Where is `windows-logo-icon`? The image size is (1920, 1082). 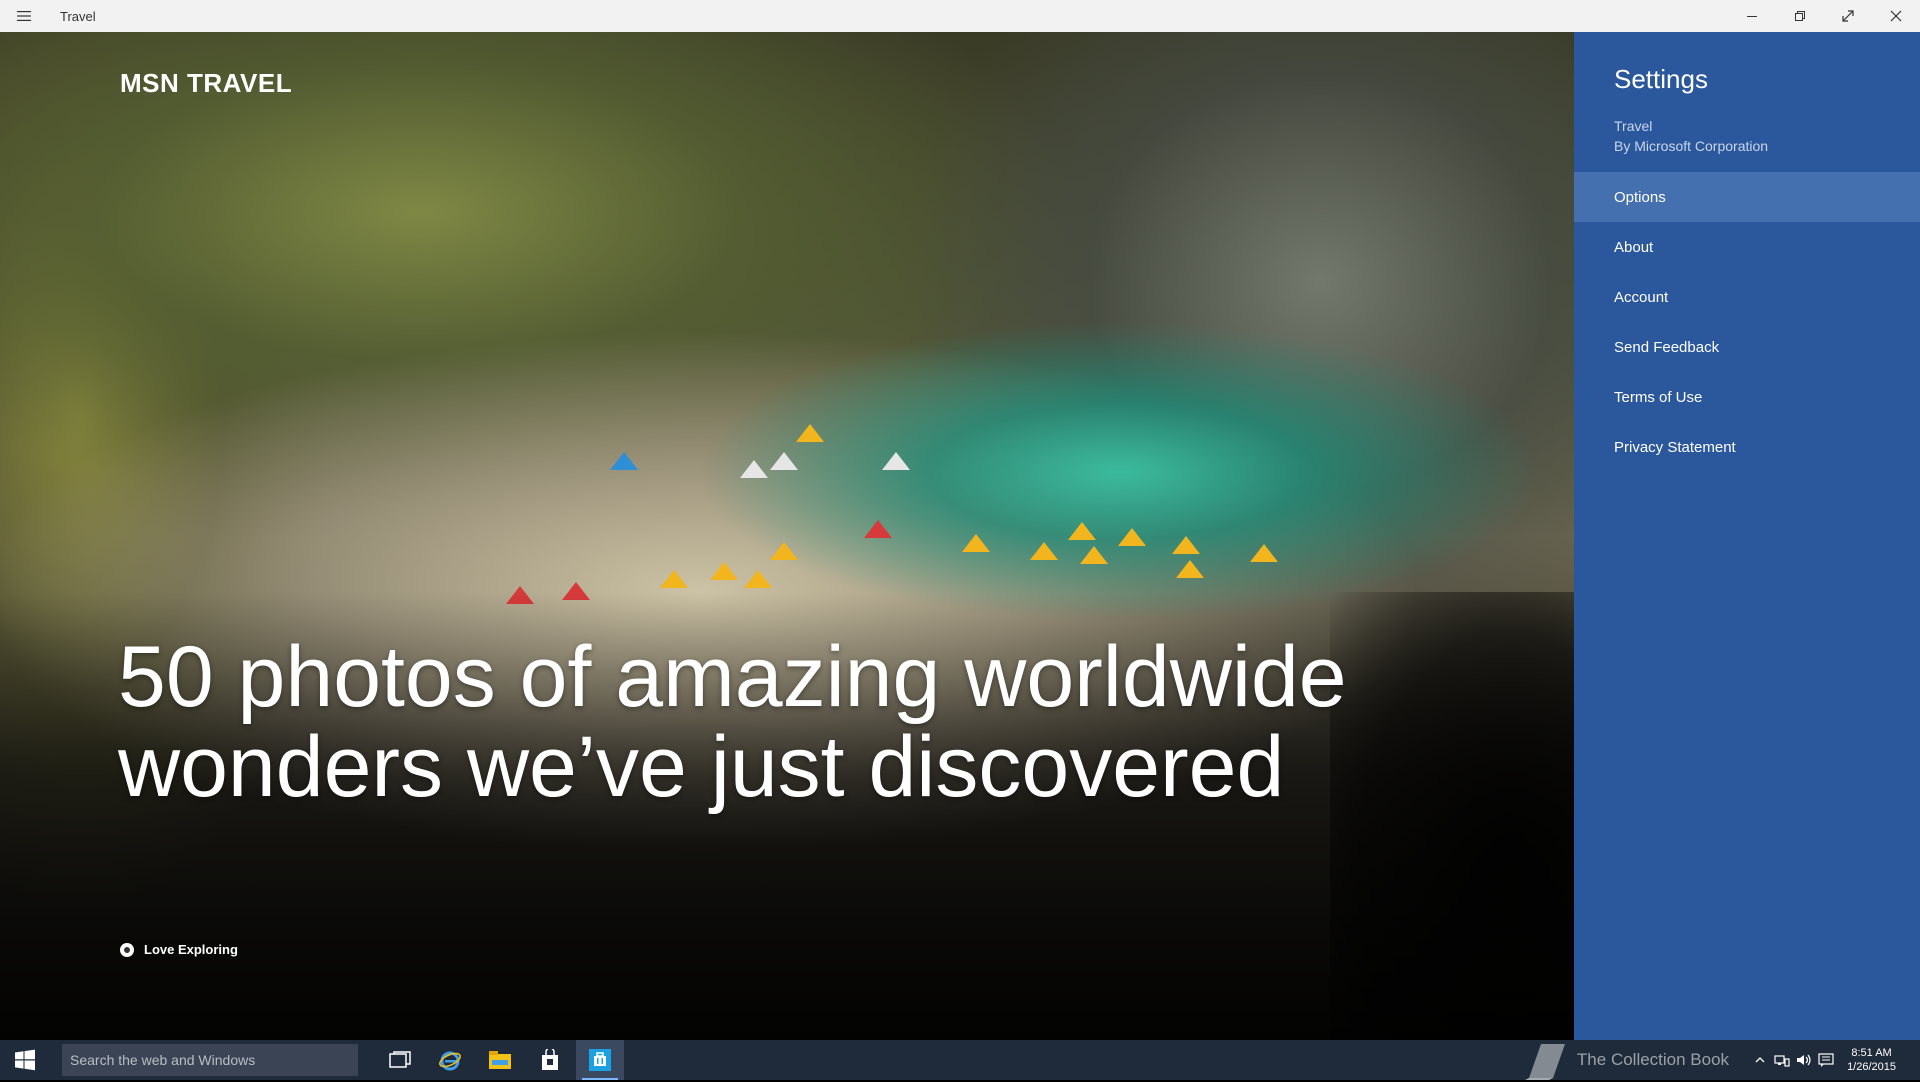
windows-logo-icon is located at coordinates (25, 1060).